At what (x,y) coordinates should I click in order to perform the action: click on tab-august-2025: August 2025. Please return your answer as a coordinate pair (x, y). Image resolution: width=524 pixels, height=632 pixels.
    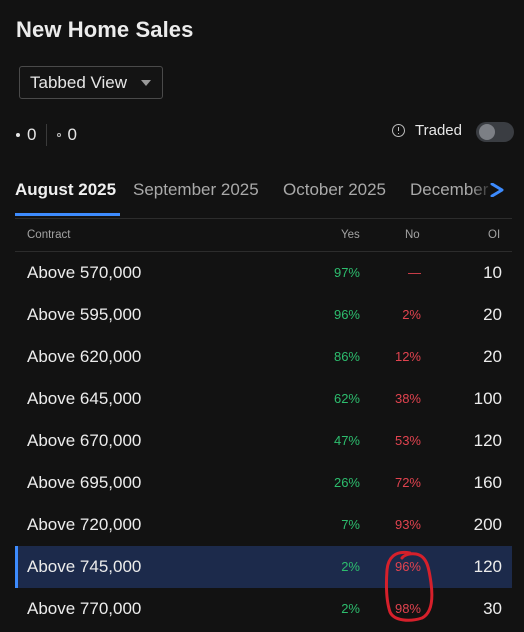
    Looking at the image, I should click on (65, 190).